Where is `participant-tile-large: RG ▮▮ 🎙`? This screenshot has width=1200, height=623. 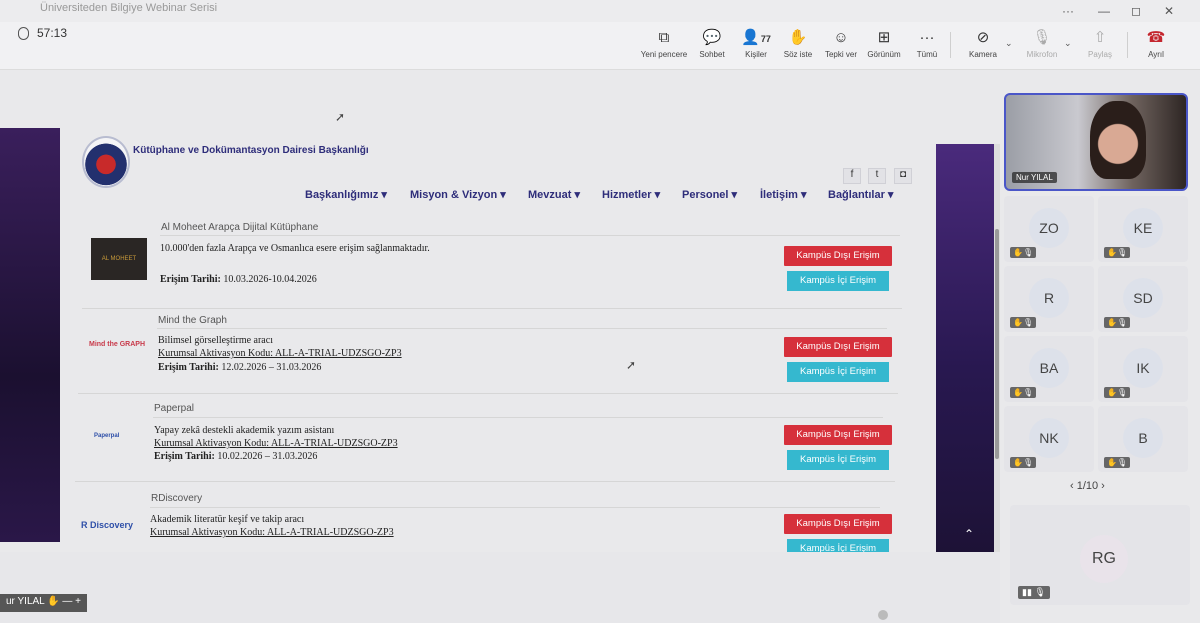 participant-tile-large: RG ▮▮ 🎙 is located at coordinates (1100, 555).